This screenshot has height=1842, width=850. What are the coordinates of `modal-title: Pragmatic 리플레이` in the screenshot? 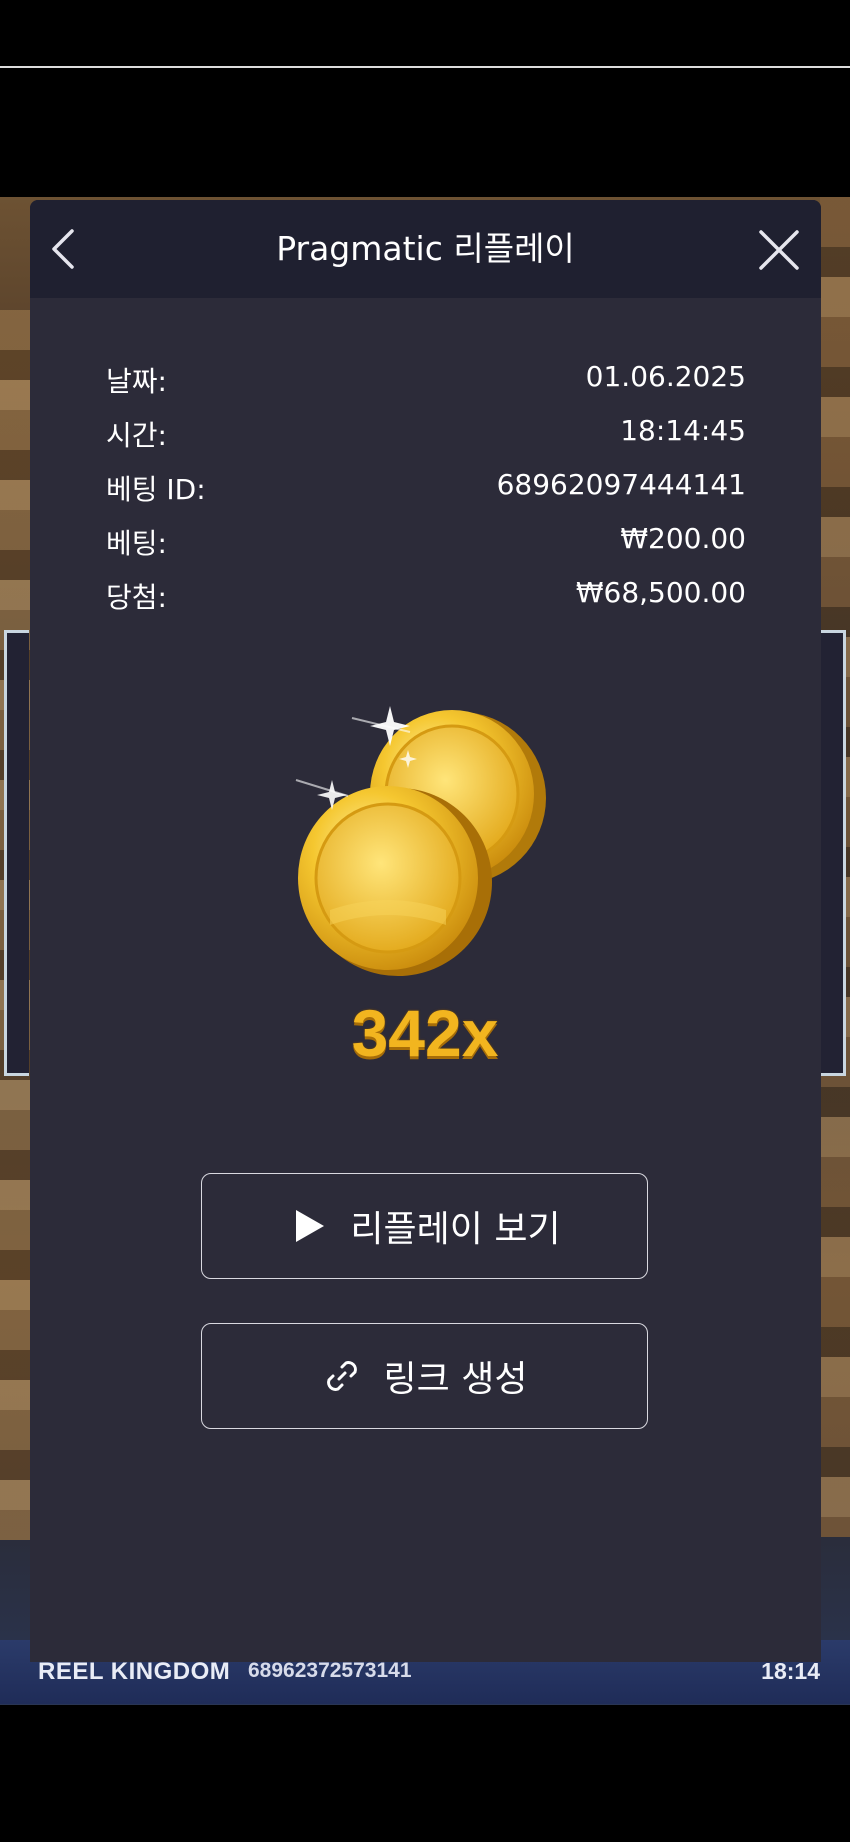 It's located at (425, 248).